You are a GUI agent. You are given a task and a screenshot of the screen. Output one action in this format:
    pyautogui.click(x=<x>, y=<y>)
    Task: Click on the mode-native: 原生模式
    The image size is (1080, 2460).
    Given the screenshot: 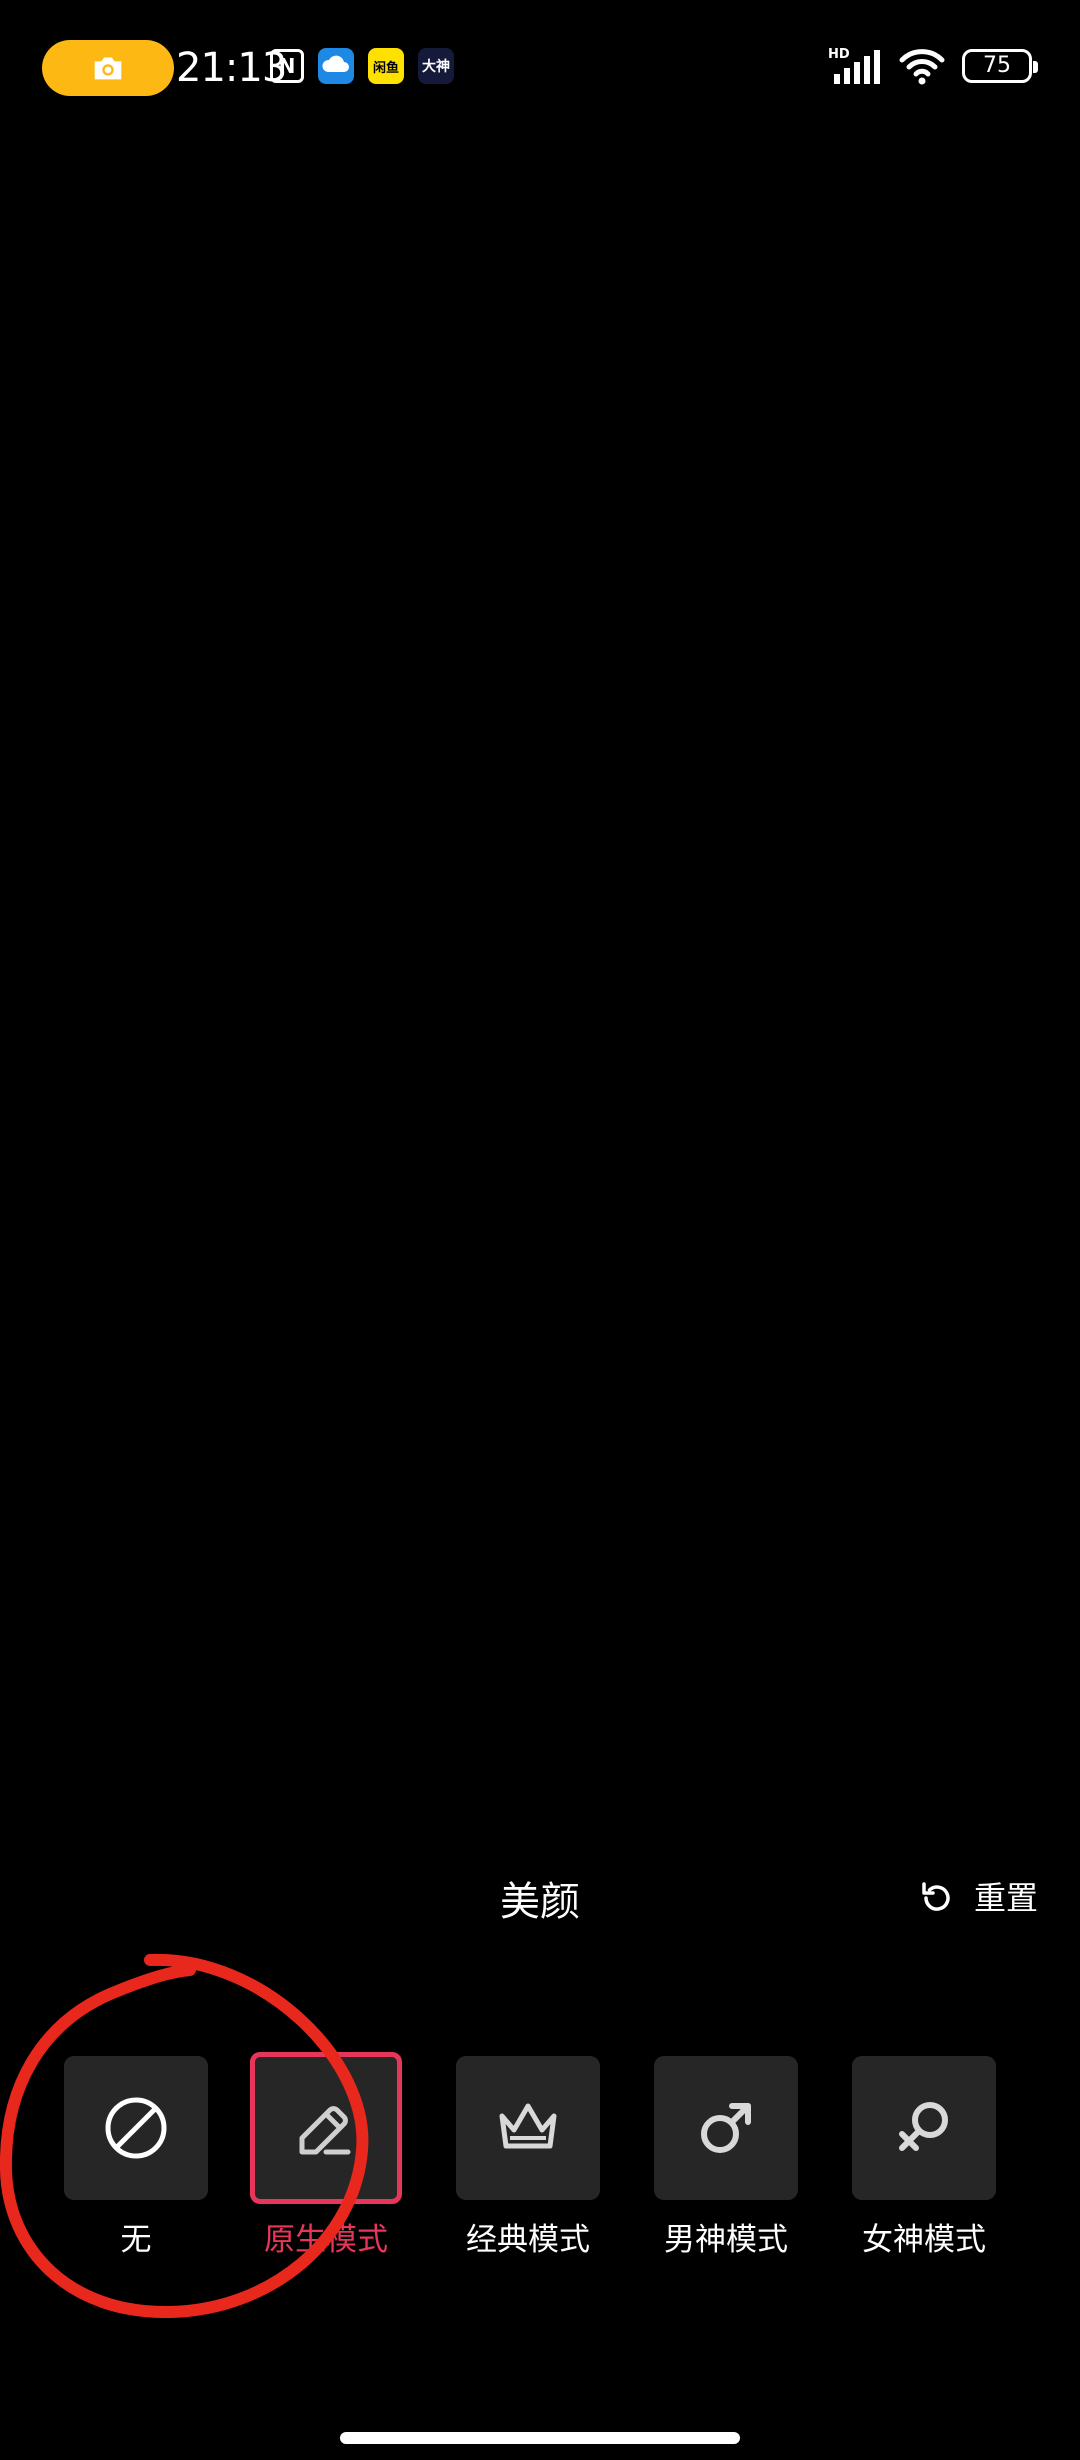 What is the action you would take?
    pyautogui.click(x=326, y=2157)
    